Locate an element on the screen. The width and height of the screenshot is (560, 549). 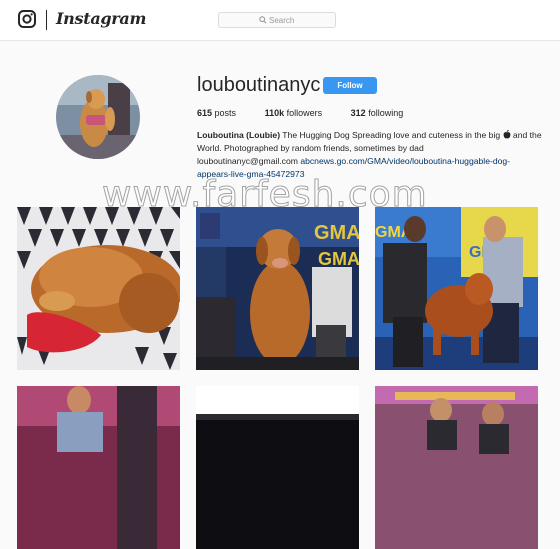
post-photo-man-on-stage is located at coordinates (98, 467).